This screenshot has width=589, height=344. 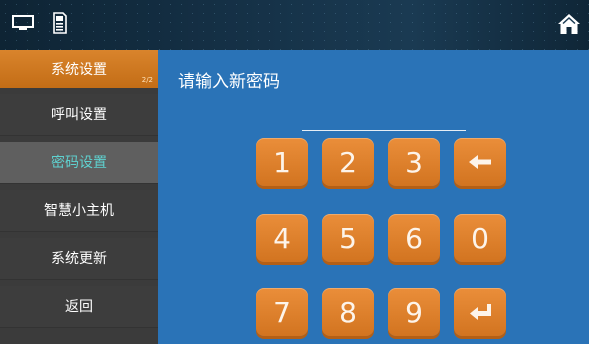 I want to click on key-0: 0, so click(x=480, y=238).